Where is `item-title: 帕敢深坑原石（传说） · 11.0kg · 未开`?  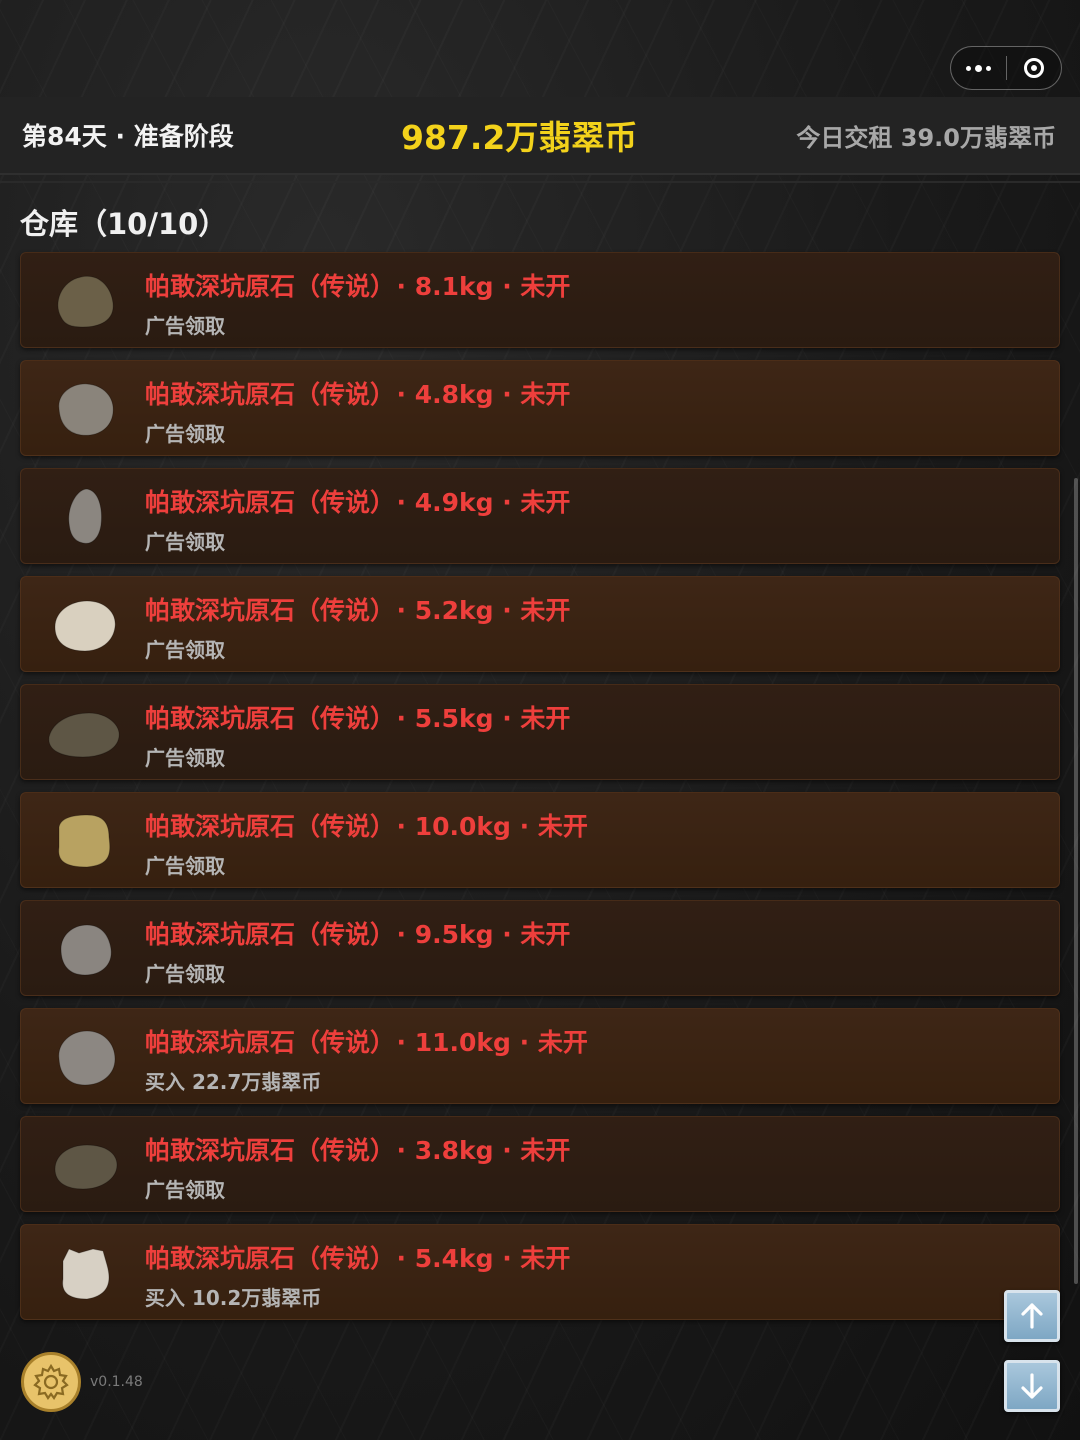
item-title: 帕敢深坑原石（传说） · 11.0kg · 未开 is located at coordinates (366, 1041).